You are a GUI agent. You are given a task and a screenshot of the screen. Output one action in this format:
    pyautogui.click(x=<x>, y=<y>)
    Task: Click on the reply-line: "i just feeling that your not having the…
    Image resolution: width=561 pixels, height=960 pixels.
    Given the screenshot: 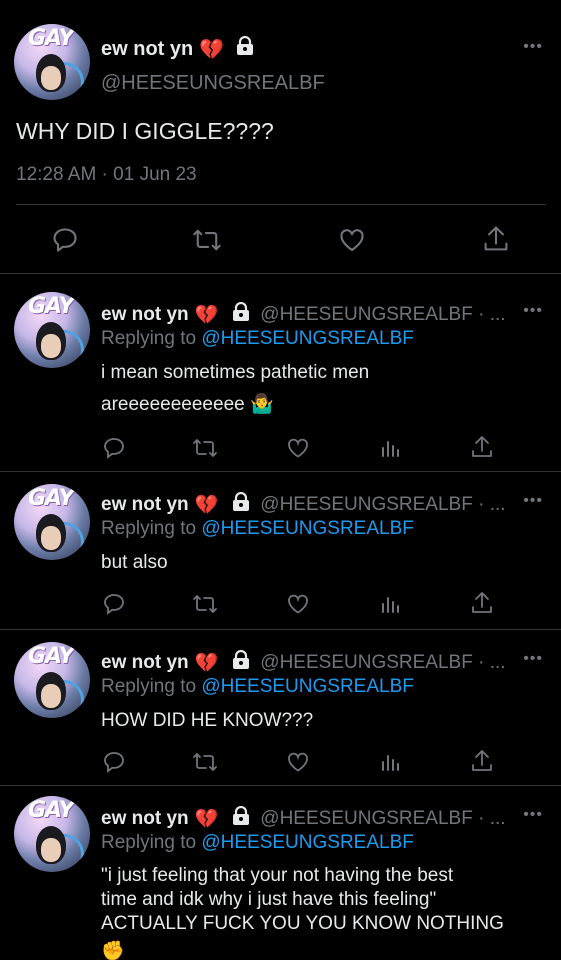 What is the action you would take?
    pyautogui.click(x=277, y=875)
    